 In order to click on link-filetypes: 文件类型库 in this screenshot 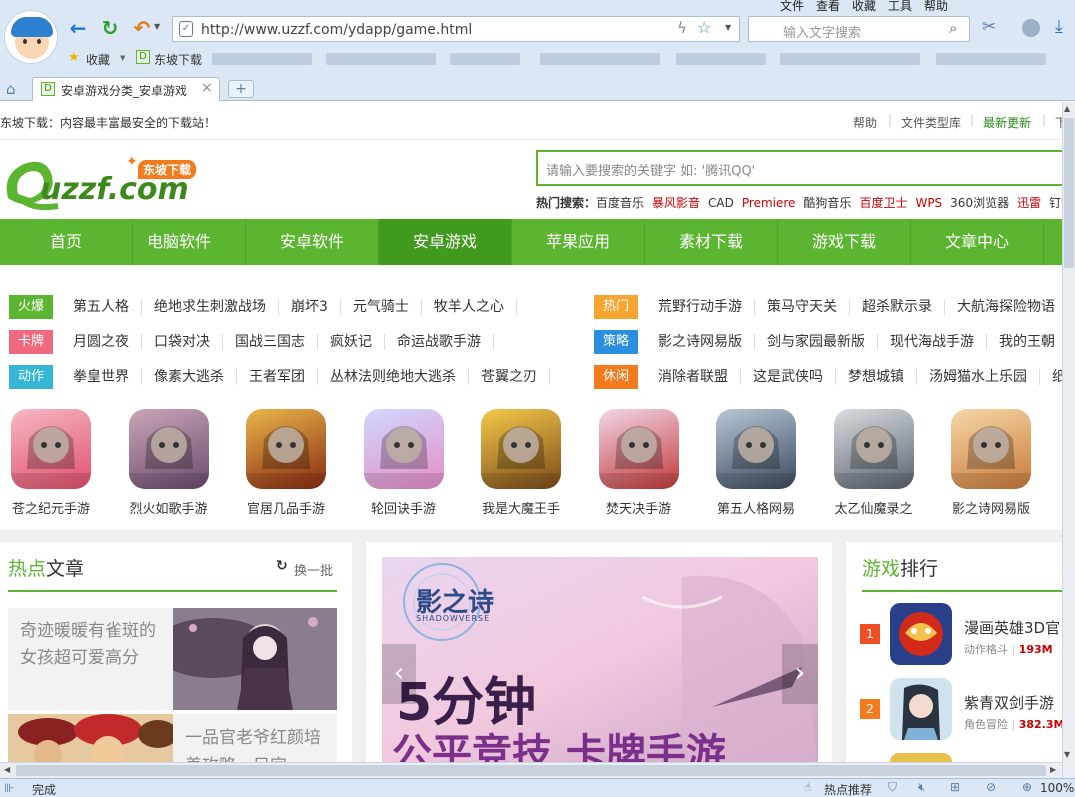, I will do `click(931, 122)`.